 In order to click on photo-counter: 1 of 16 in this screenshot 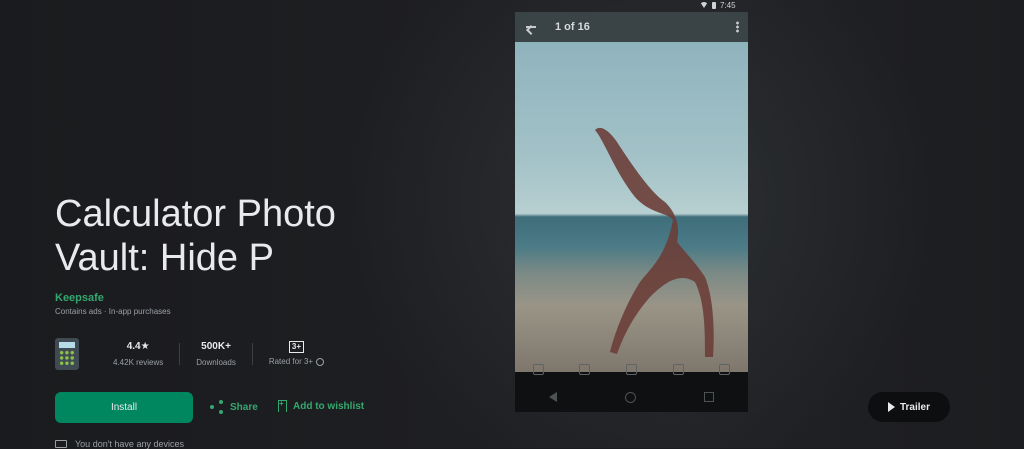, I will do `click(572, 27)`.